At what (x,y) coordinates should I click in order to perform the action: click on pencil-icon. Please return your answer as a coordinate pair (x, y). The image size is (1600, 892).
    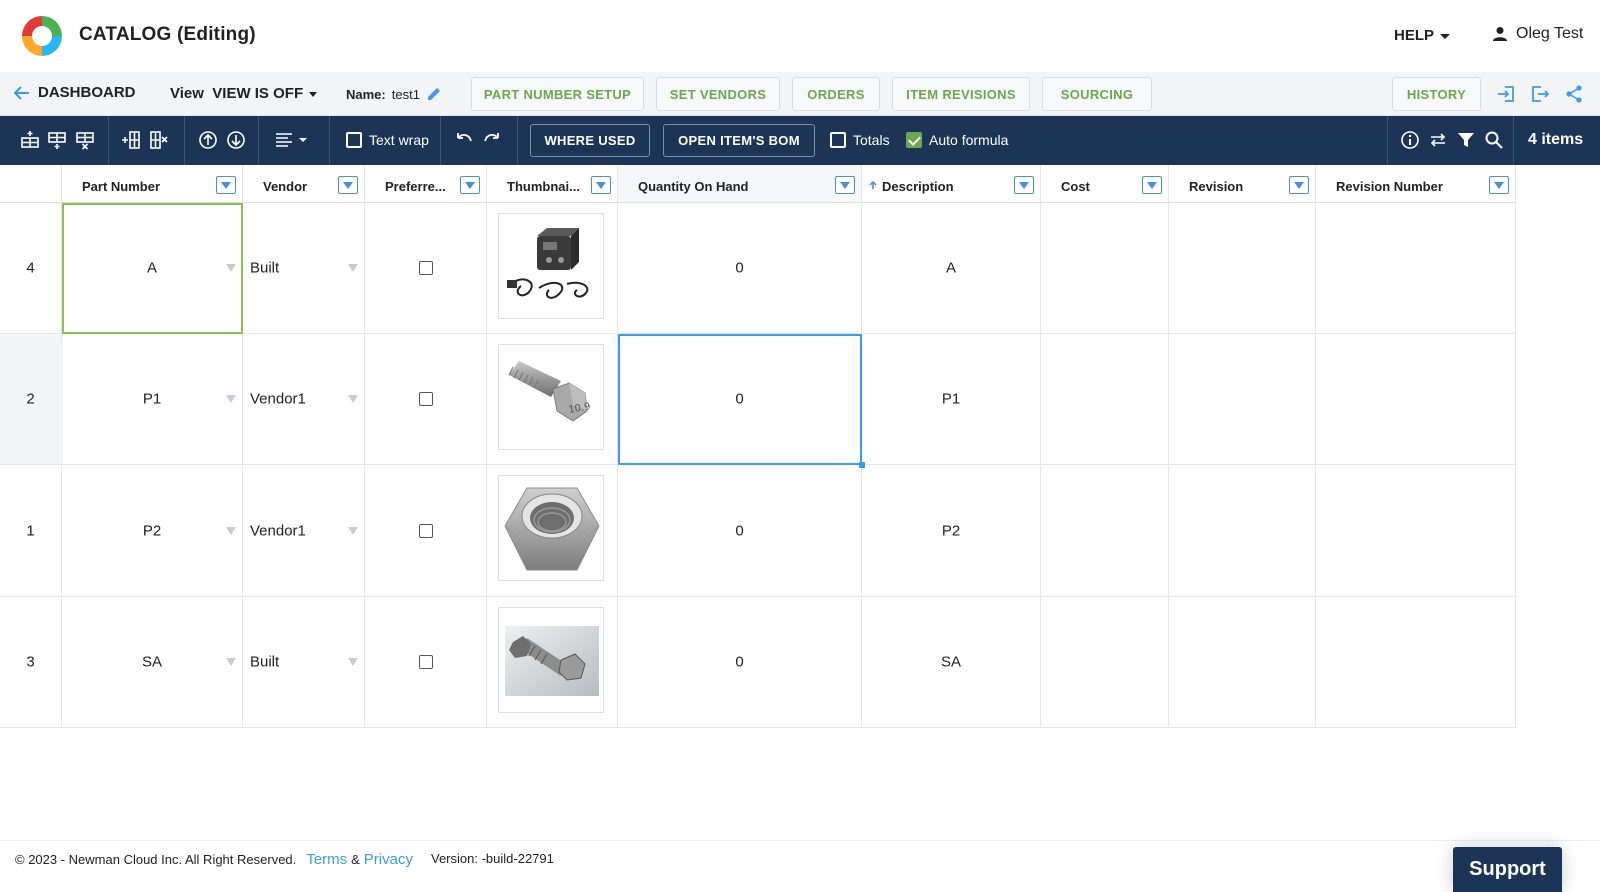
    Looking at the image, I should click on (434, 94).